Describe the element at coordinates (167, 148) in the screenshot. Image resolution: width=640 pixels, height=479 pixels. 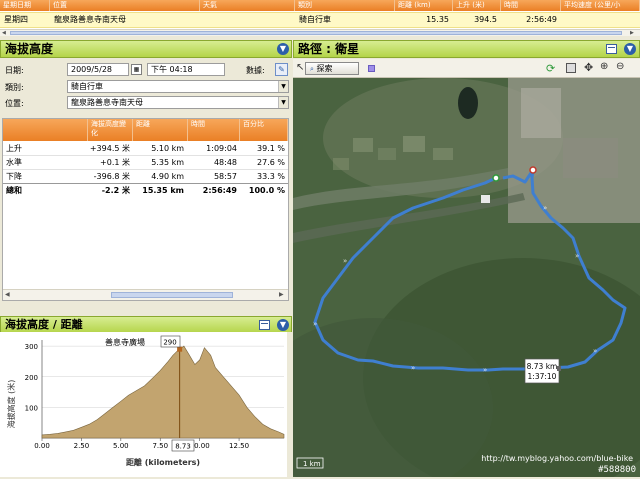
I see `stats-cell: 5.10 km` at that location.